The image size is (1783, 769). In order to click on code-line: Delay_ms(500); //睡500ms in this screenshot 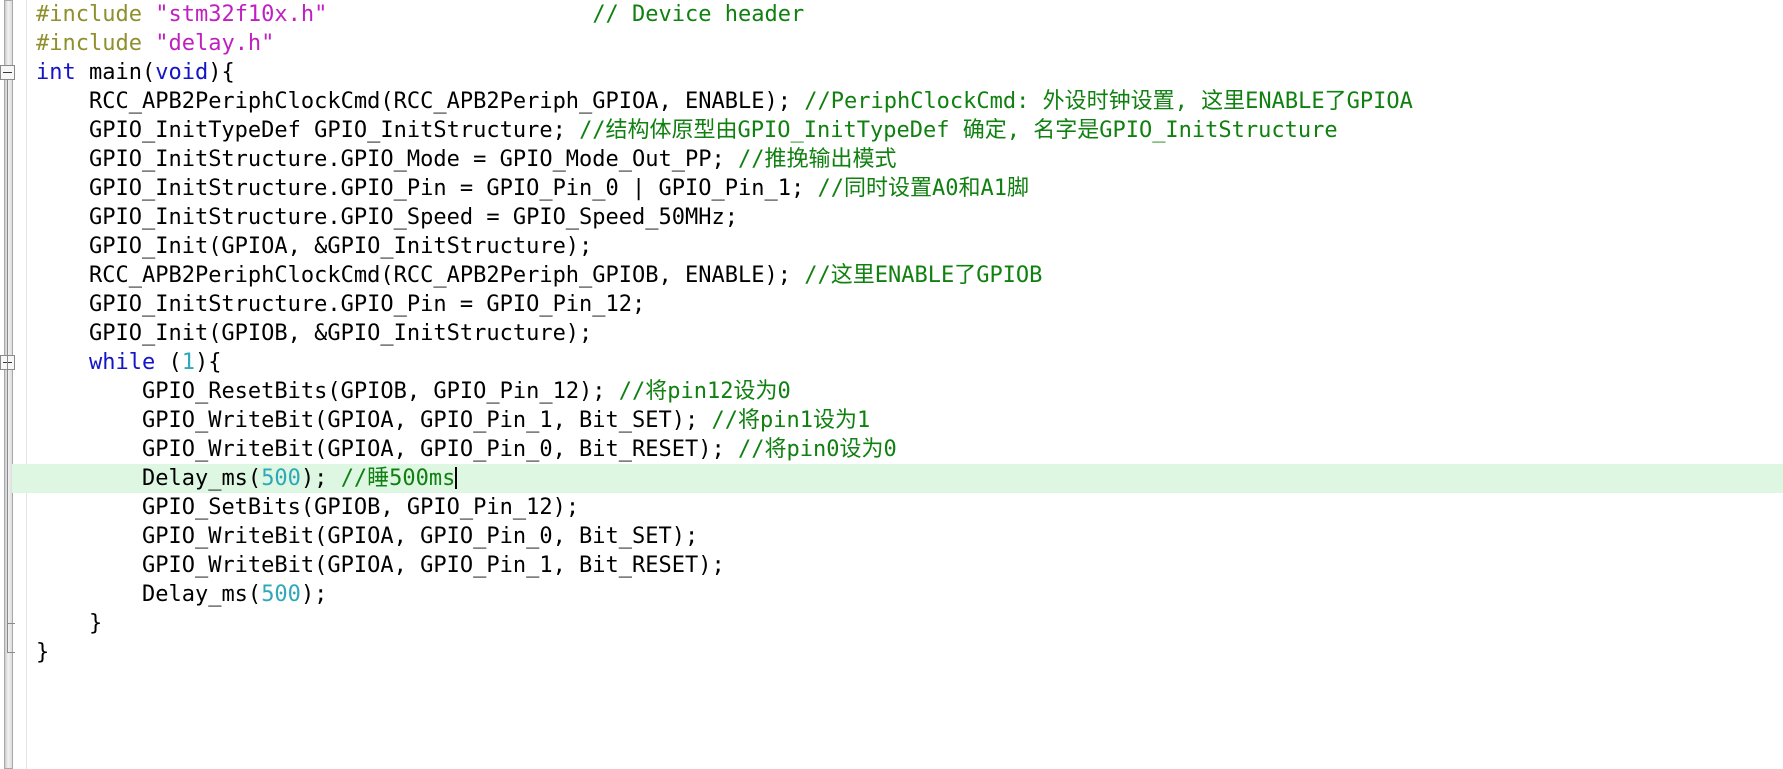, I will do `click(897, 478)`.